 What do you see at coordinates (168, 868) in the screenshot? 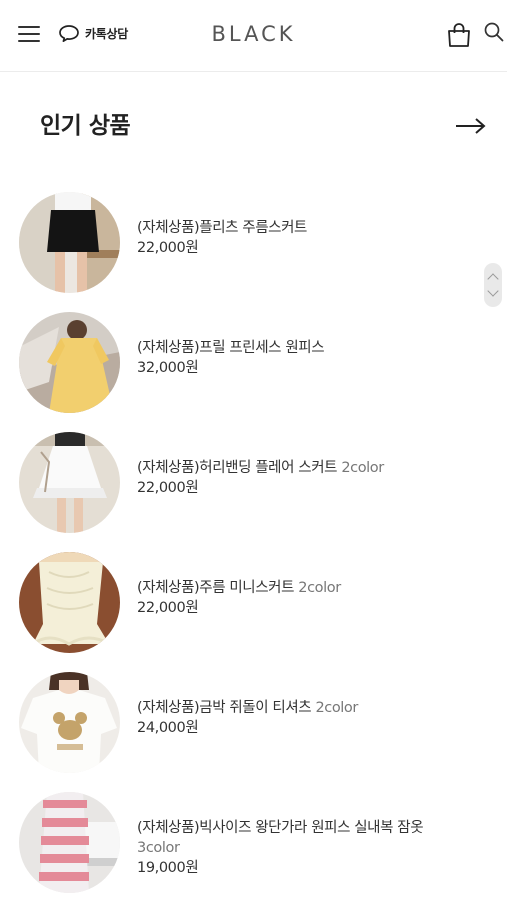
I see `product-price: 19,000원` at bounding box center [168, 868].